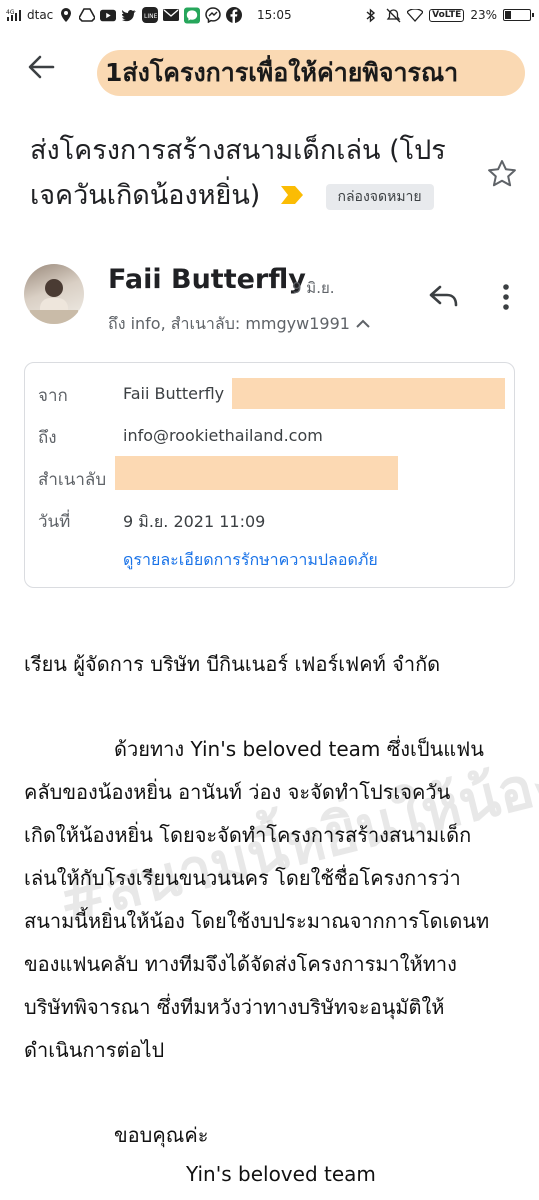  What do you see at coordinates (10, 12) in the screenshot?
I see `svg-text: 4G` at bounding box center [10, 12].